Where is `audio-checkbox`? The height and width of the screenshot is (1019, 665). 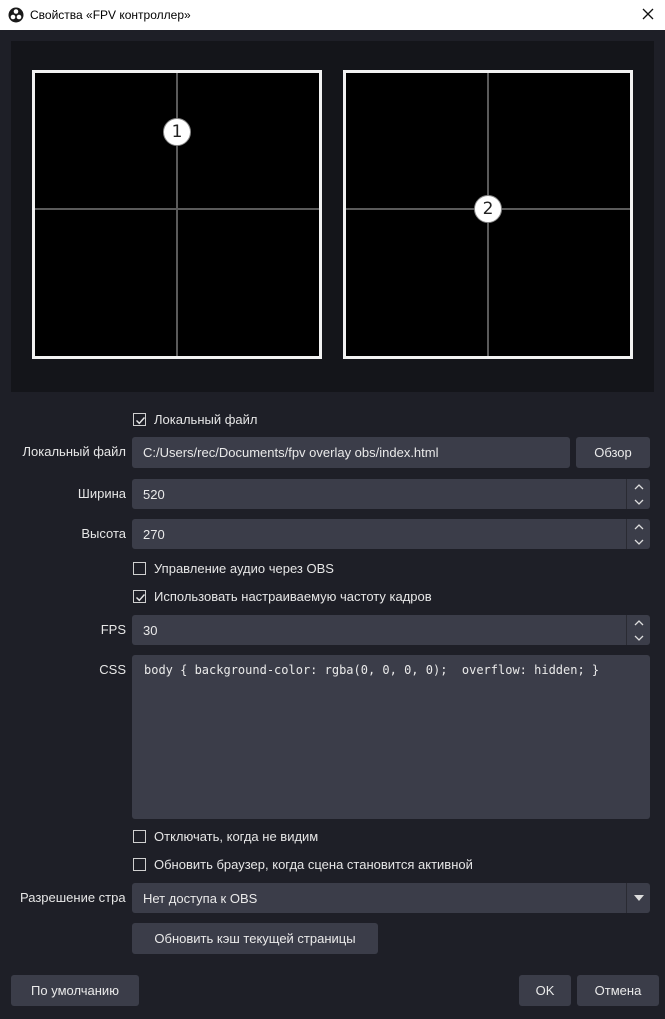
audio-checkbox is located at coordinates (139, 568).